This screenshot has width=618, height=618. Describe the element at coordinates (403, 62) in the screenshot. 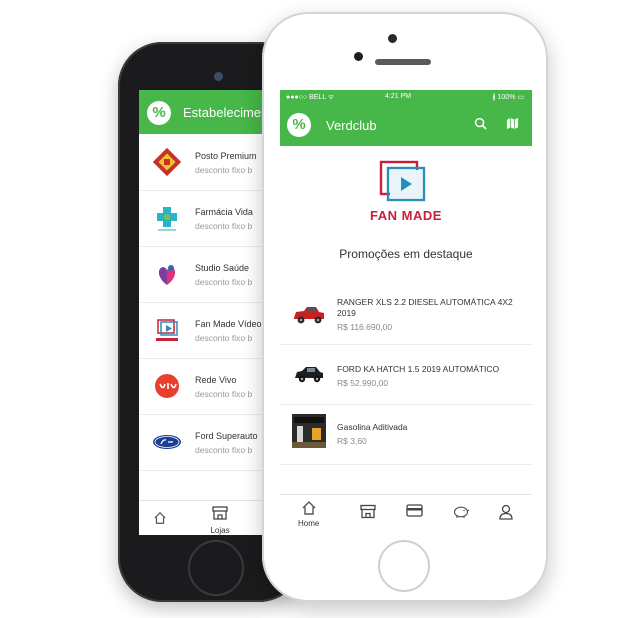

I see `earpiece-speaker` at that location.